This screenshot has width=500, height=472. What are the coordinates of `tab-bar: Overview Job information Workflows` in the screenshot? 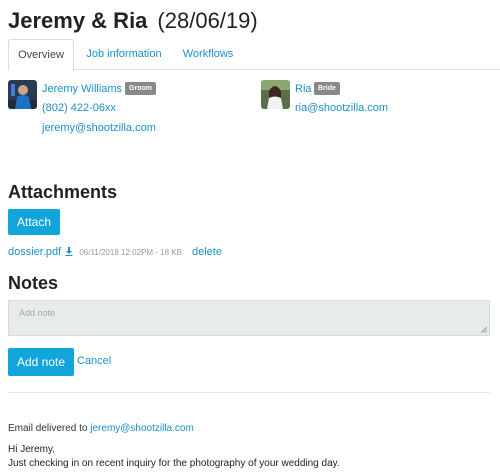 It's located at (254, 55).